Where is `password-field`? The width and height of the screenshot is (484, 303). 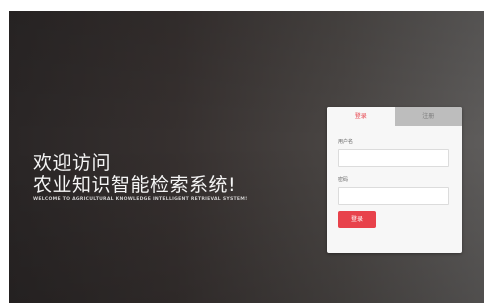
password-field is located at coordinates (393, 196).